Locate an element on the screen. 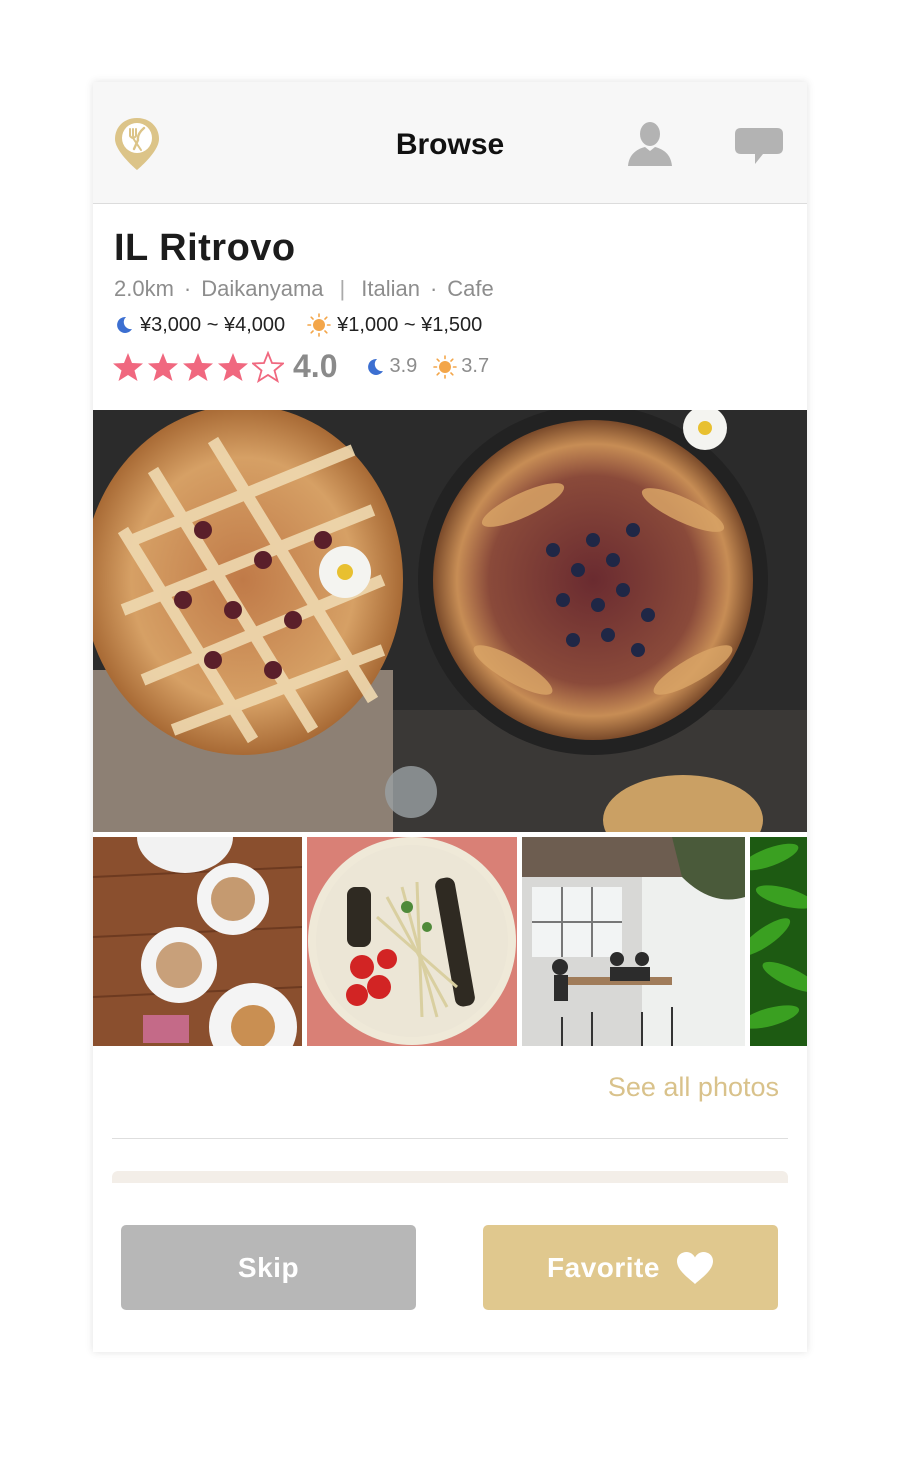  distance: 2.0km is located at coordinates (144, 288).